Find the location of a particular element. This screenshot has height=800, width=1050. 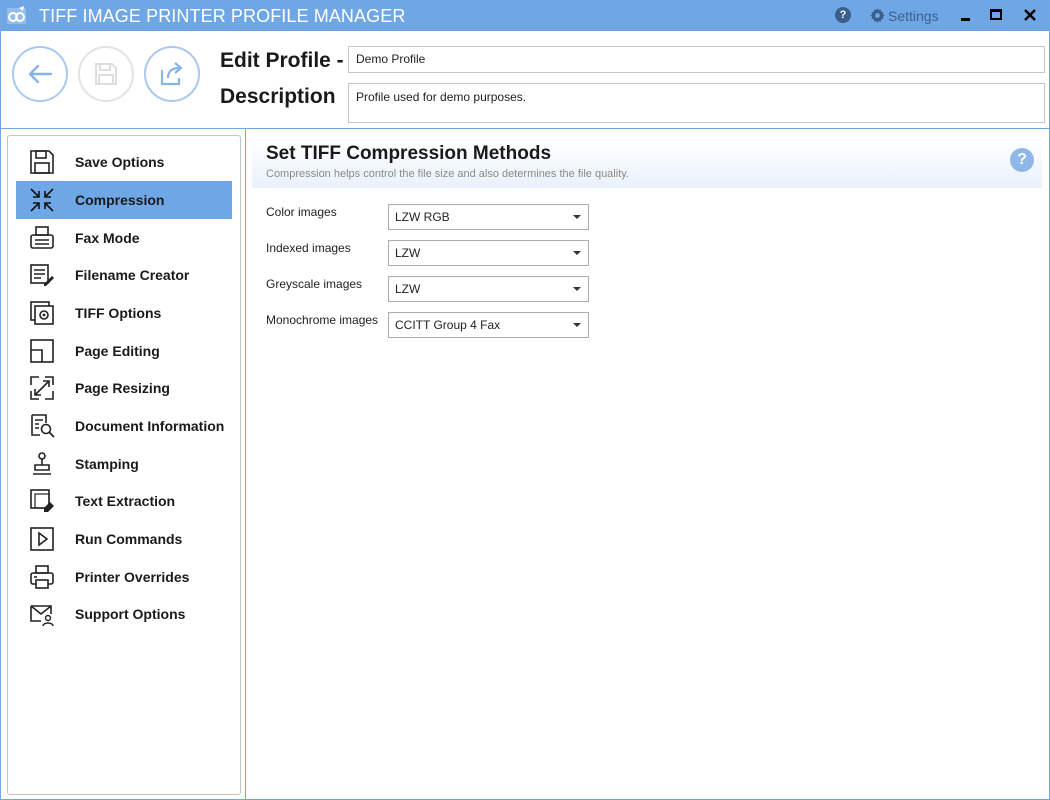

sidebar-item-compression: Compression is located at coordinates (124, 200).